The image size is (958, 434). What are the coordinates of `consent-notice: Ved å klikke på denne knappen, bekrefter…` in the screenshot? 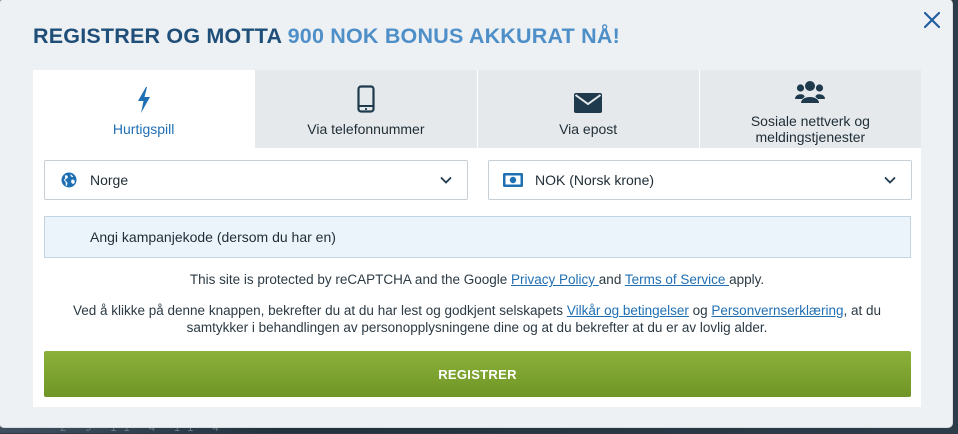 It's located at (477, 319).